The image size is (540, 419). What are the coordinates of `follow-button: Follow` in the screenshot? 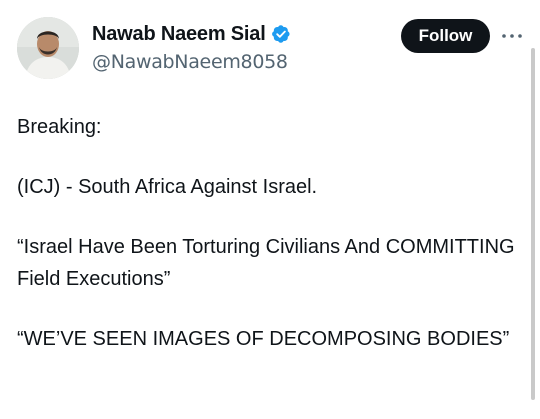 It's located at (445, 36).